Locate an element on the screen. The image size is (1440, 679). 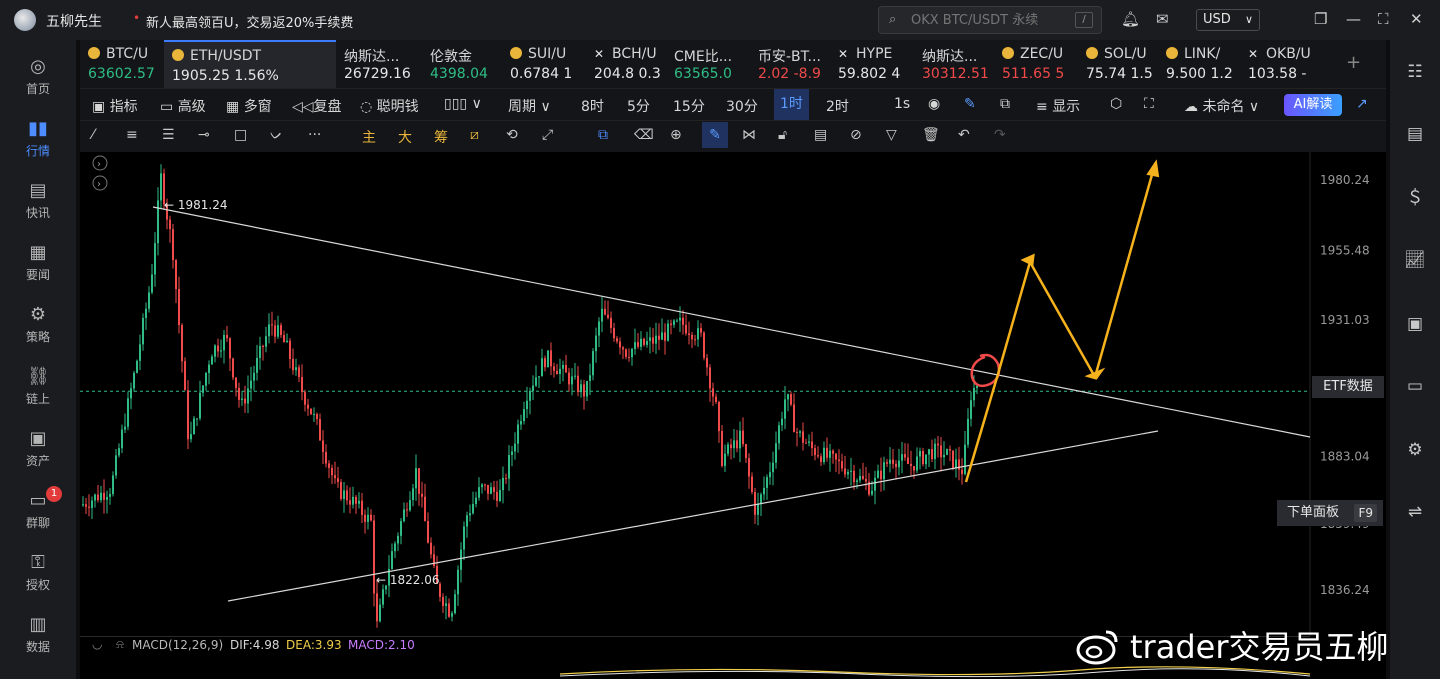
note-icon: ▤ is located at coordinates (1415, 134).